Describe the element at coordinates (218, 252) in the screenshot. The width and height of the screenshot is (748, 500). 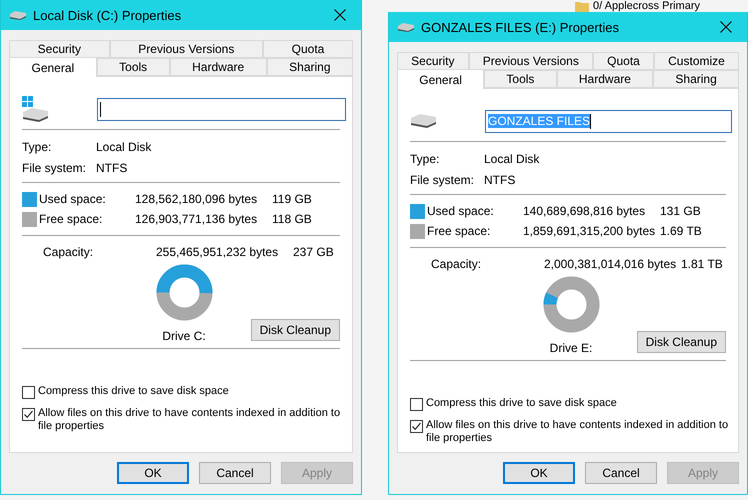
I see `capacity-bytes: 255,465,951,232 bytes` at that location.